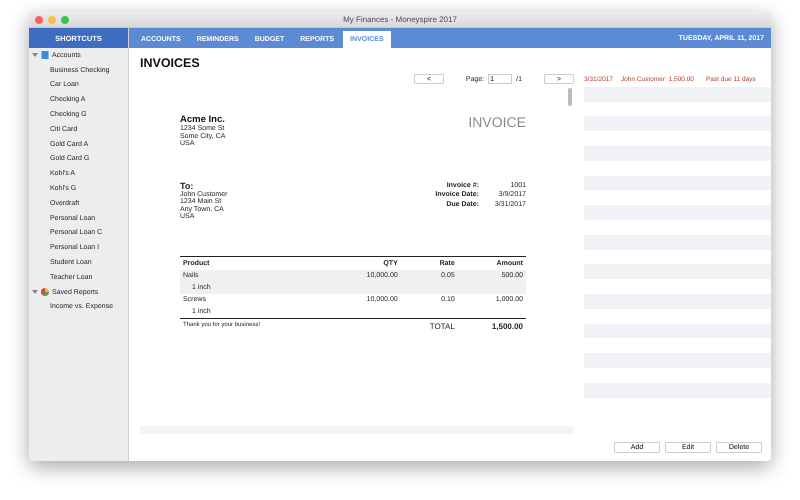  Describe the element at coordinates (203, 119) in the screenshot. I see `company-name: Acme Inc.` at that location.